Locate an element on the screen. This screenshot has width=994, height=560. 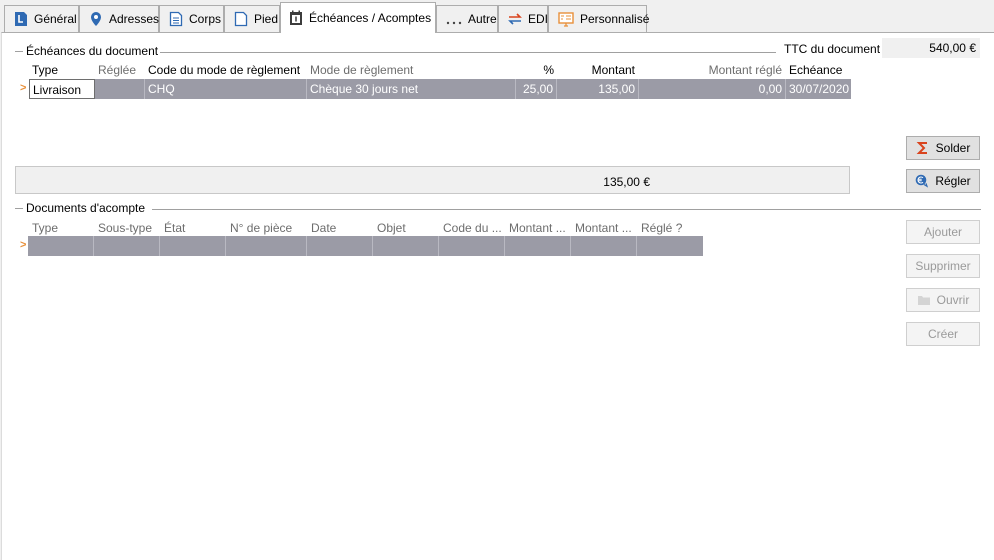
tab-corps-label: Corps is located at coordinates (205, 19).